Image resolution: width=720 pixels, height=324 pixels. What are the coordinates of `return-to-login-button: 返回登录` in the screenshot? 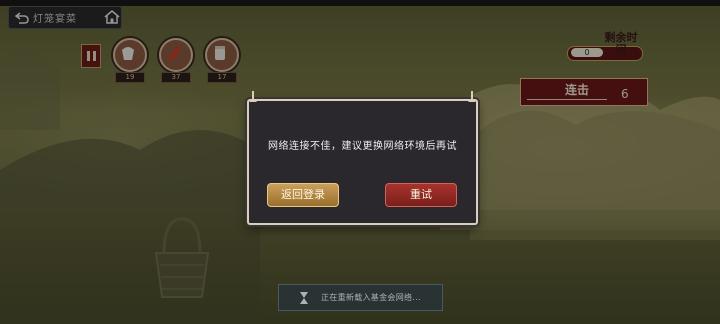 It's located at (303, 195).